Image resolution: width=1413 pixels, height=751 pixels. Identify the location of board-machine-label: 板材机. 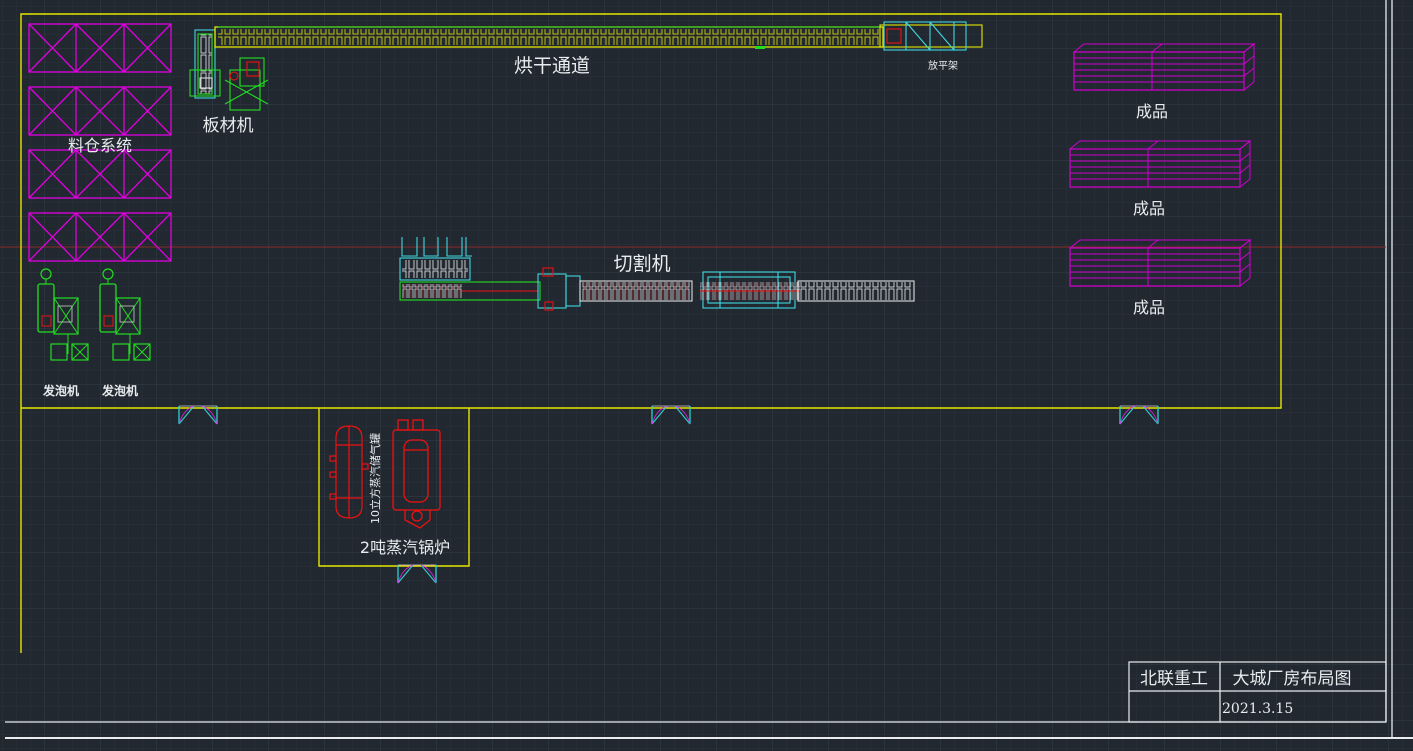
(228, 126).